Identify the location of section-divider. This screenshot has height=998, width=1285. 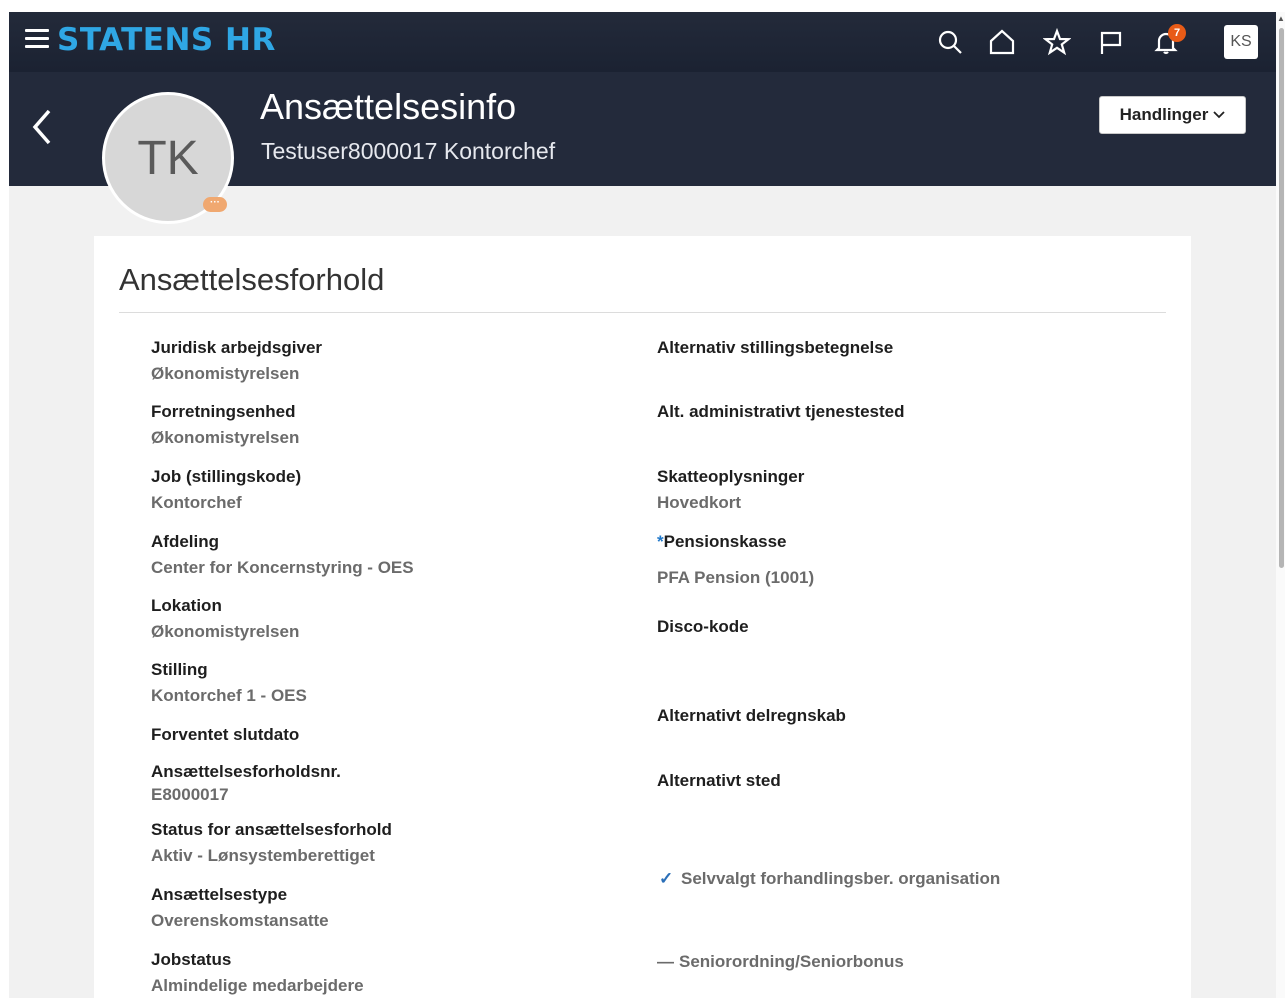
(642, 312).